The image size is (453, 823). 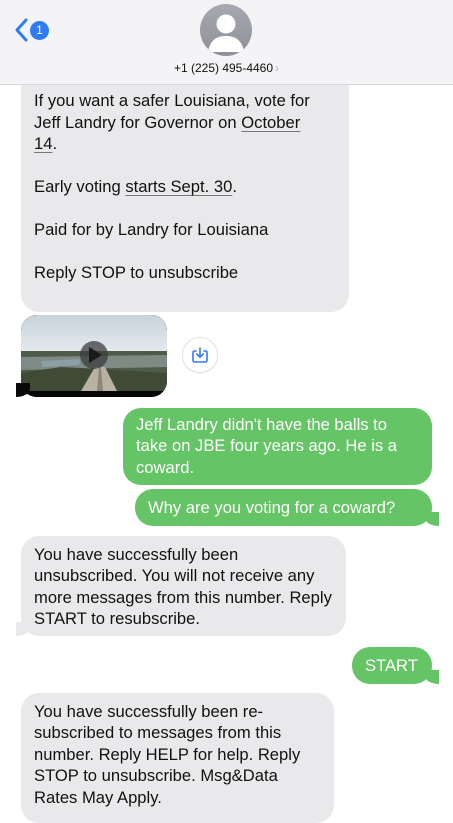 I want to click on back-button: 1, so click(x=31, y=30).